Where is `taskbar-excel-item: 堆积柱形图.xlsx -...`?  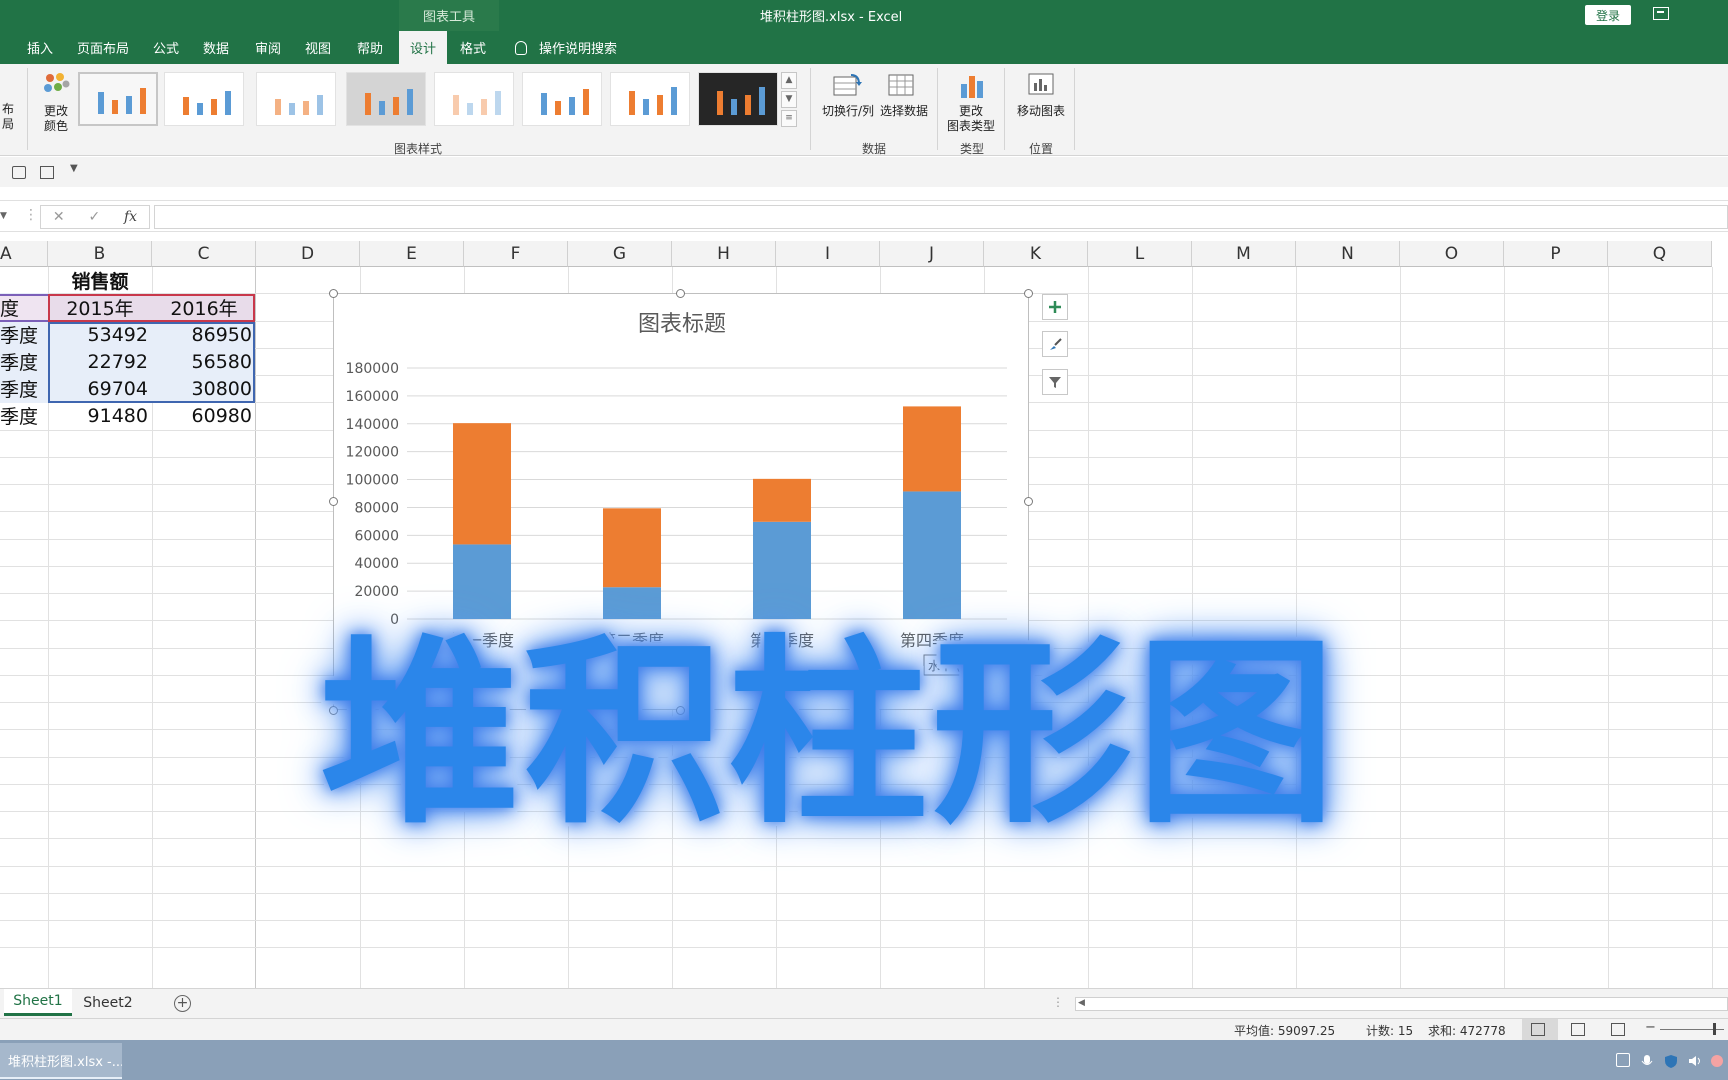
taskbar-excel-item: 堆积柱形图.xlsx -... is located at coordinates (61, 1061).